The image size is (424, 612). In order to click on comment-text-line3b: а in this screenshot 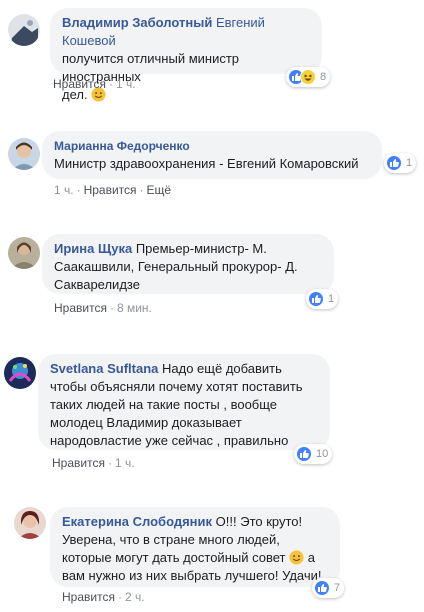, I will do `click(311, 557)`.